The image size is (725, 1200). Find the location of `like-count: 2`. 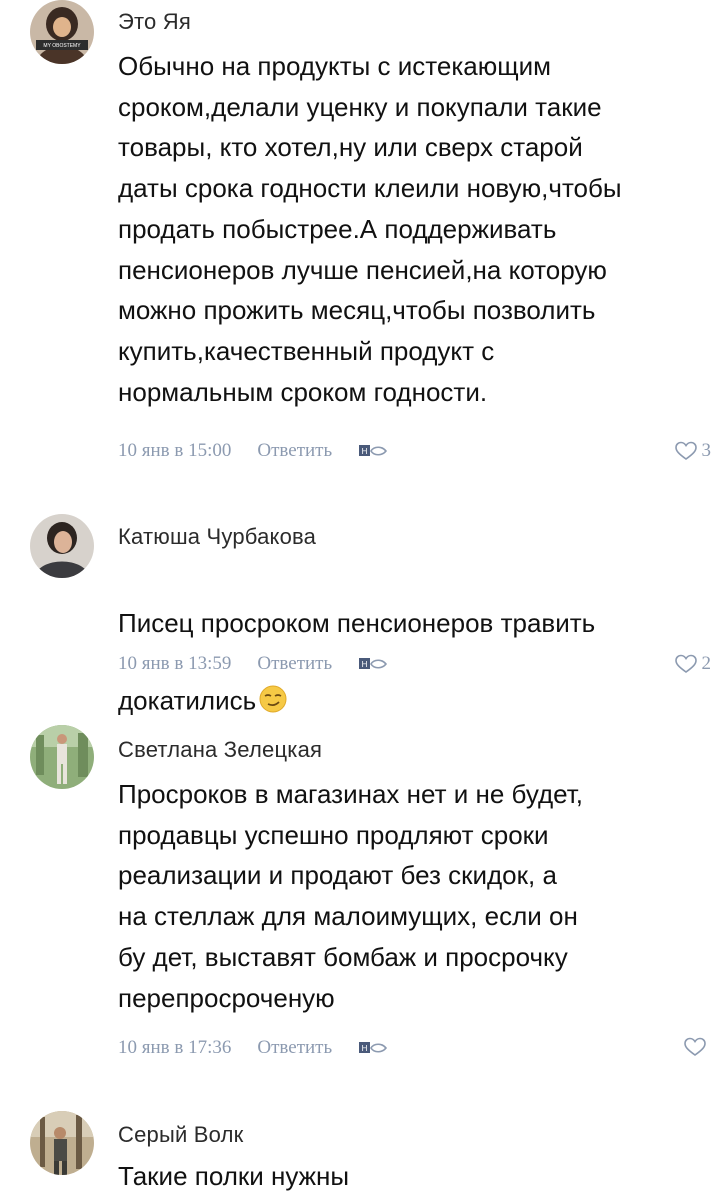

like-count: 2 is located at coordinates (706, 663).